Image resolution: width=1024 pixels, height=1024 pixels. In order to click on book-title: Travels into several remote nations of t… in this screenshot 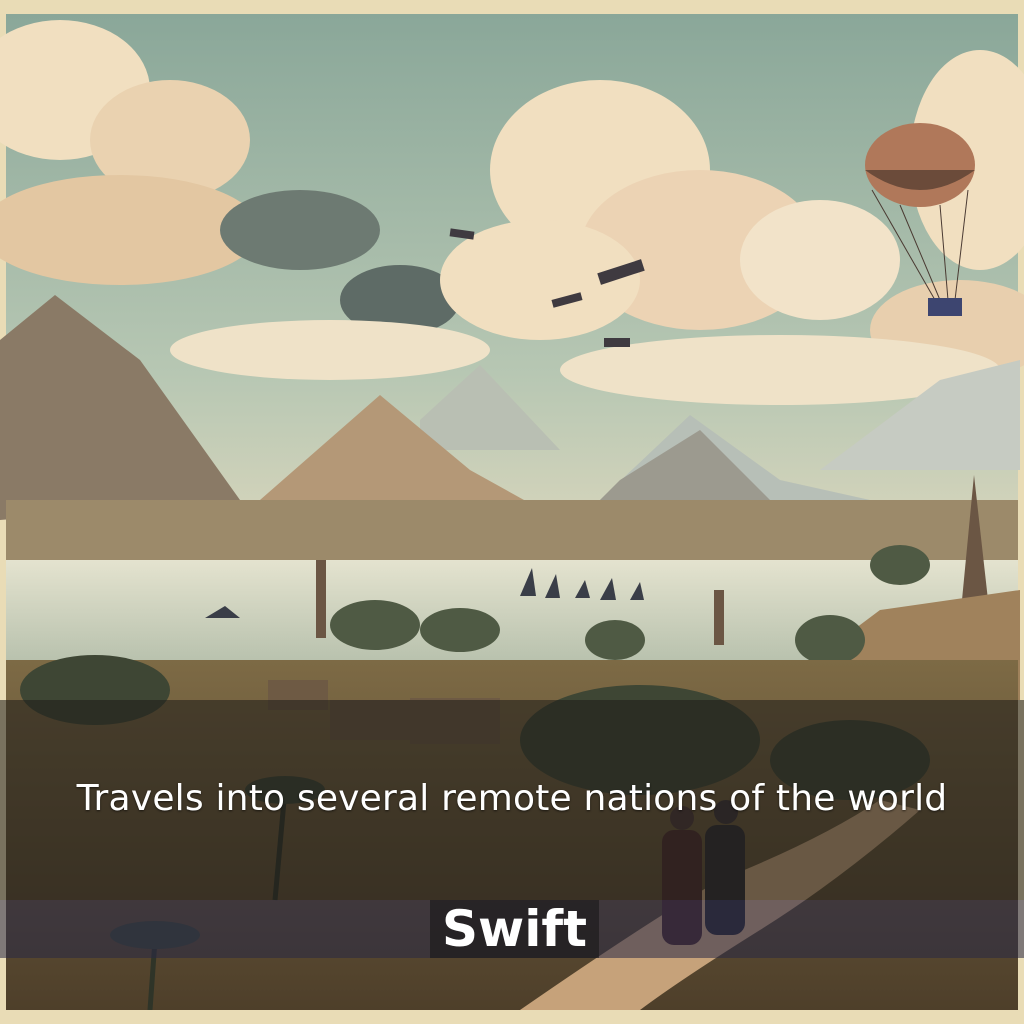, I will do `click(512, 798)`.